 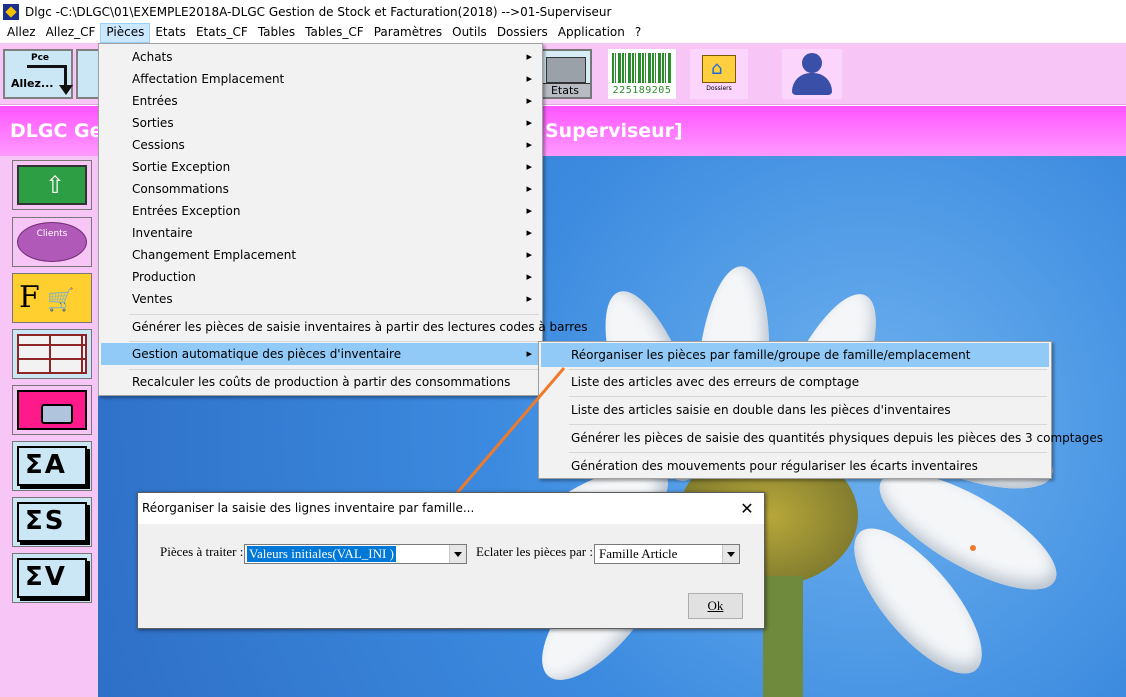 I want to click on menu-outils: Outils, so click(x=469, y=33).